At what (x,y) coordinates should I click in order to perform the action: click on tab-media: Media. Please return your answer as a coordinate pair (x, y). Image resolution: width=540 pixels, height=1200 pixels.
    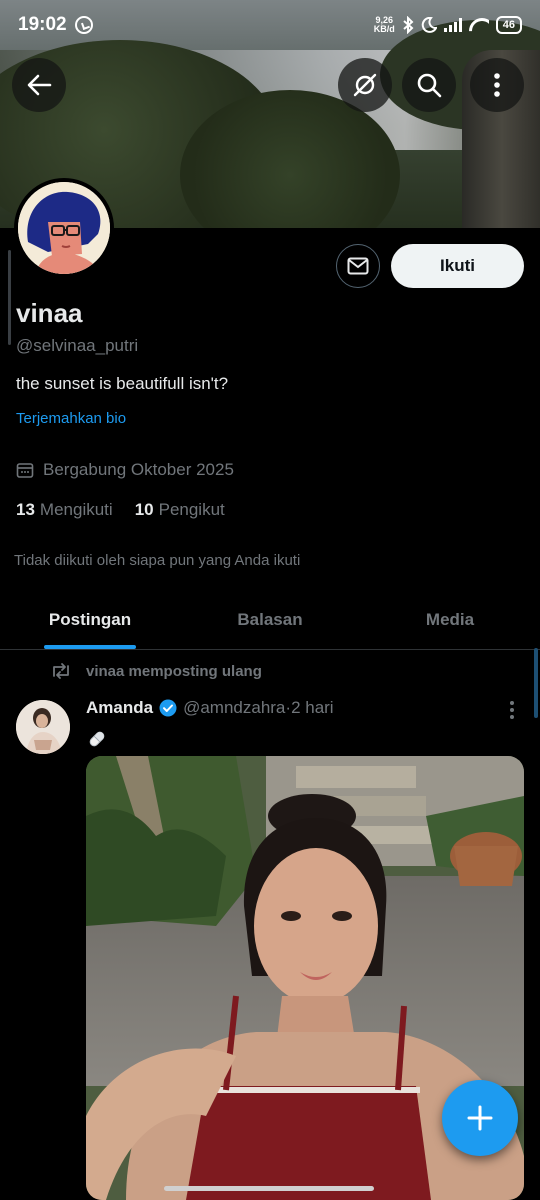
    Looking at the image, I should click on (450, 619).